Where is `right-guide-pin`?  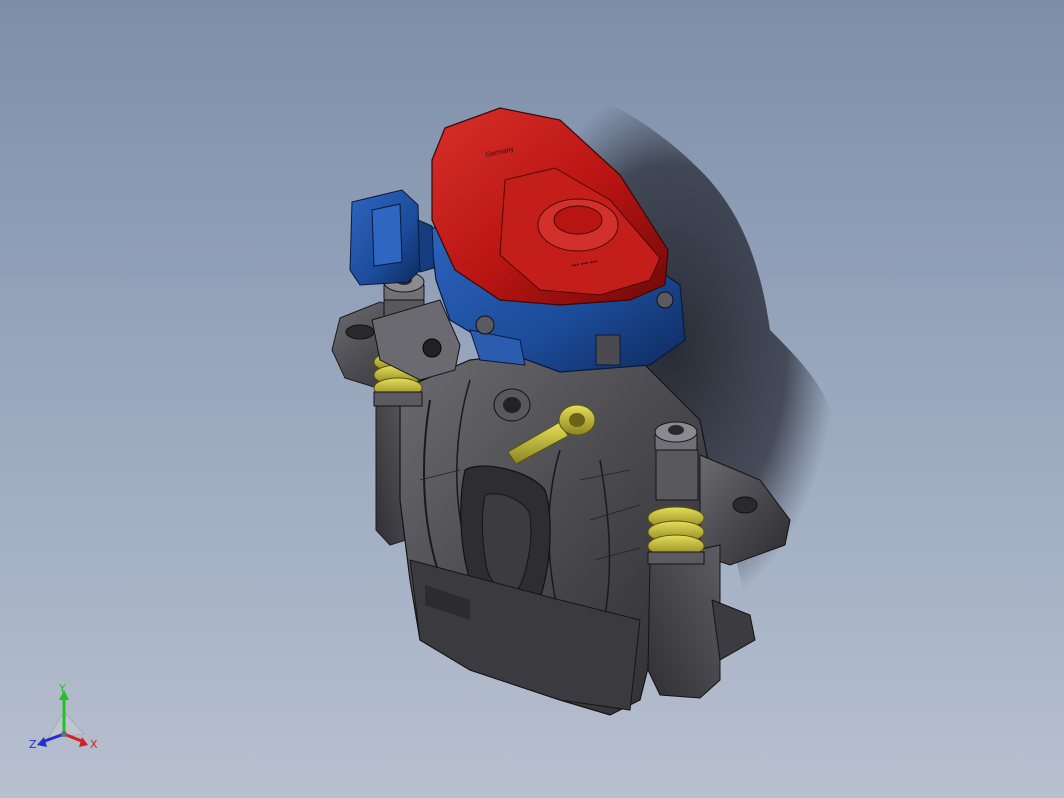
right-guide-pin is located at coordinates (676, 461).